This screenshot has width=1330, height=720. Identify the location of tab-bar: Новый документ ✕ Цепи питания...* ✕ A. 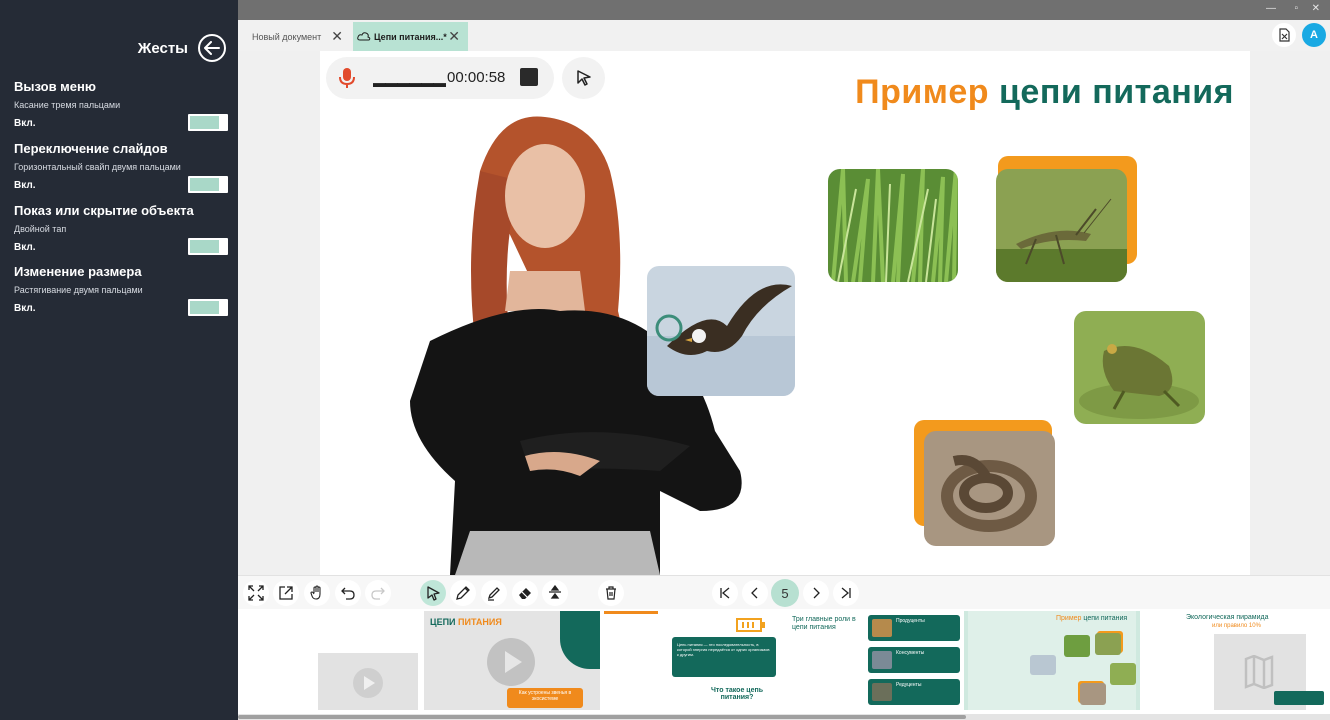
(784, 35).